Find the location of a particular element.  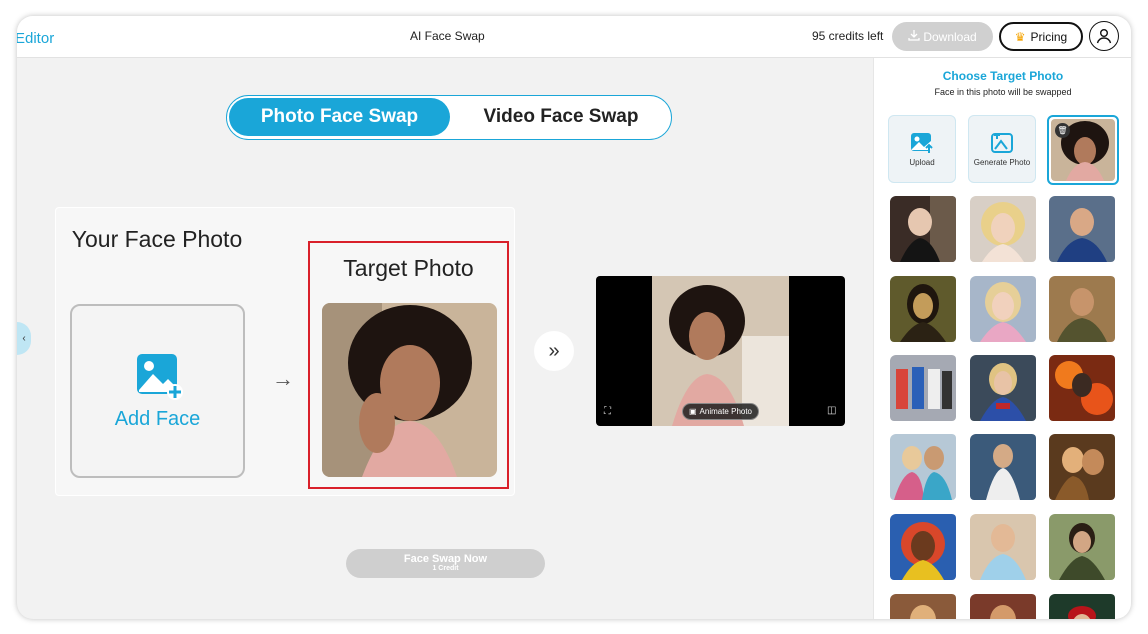

account-avatar-button is located at coordinates (1104, 36).